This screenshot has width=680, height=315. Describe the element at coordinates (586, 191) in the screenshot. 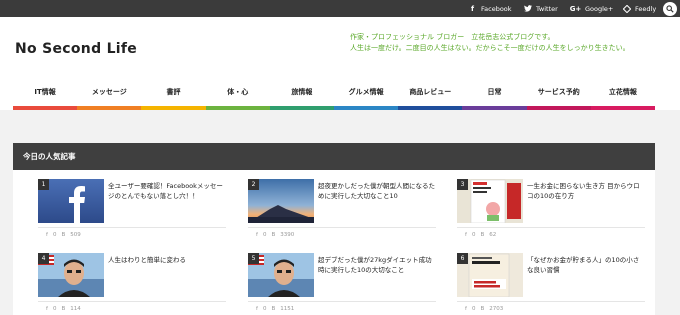

I see `post-title: 一生お金に困らない生き方 目からウロコの10の在り方` at that location.